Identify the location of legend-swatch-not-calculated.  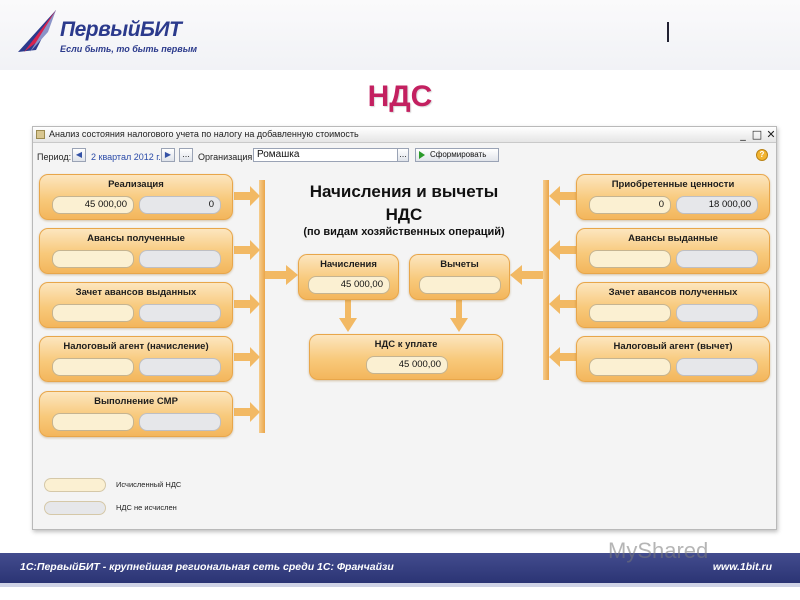
(75, 508).